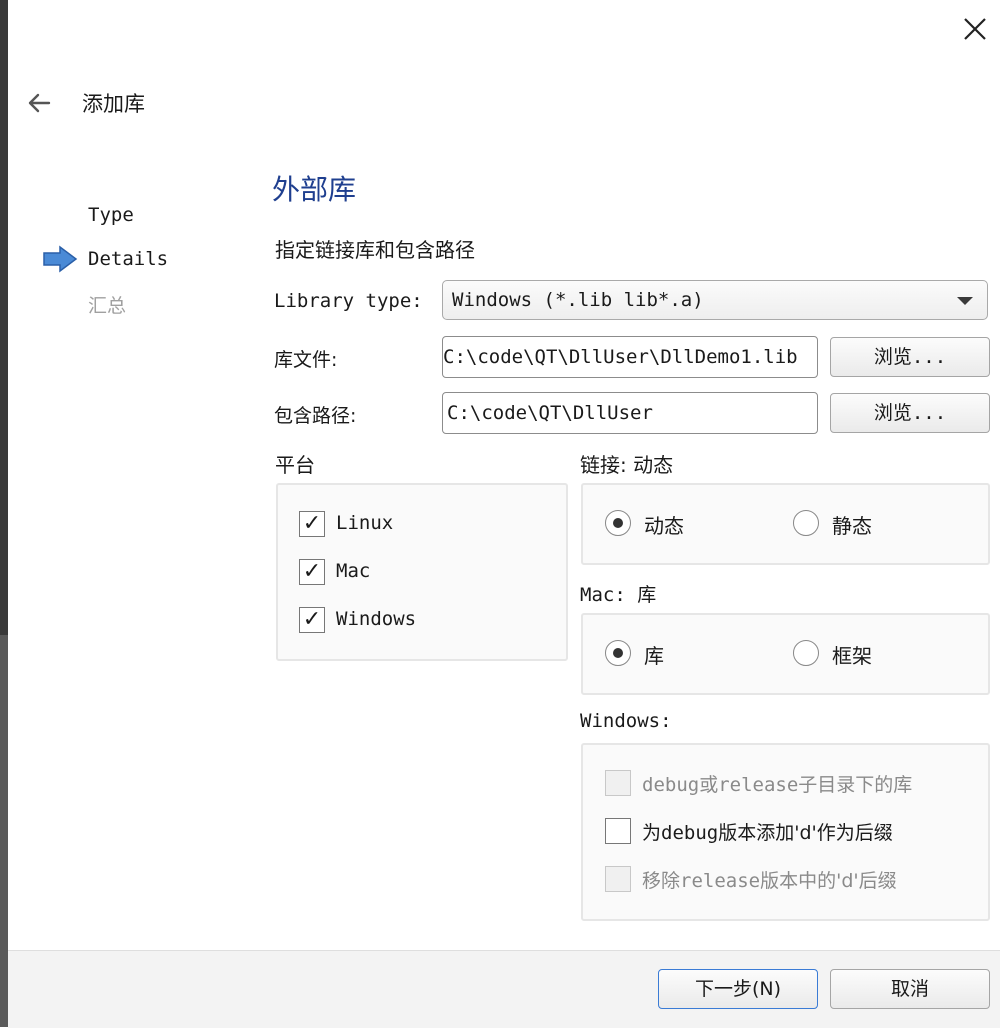  I want to click on platform-linux-label: Linux, so click(365, 523).